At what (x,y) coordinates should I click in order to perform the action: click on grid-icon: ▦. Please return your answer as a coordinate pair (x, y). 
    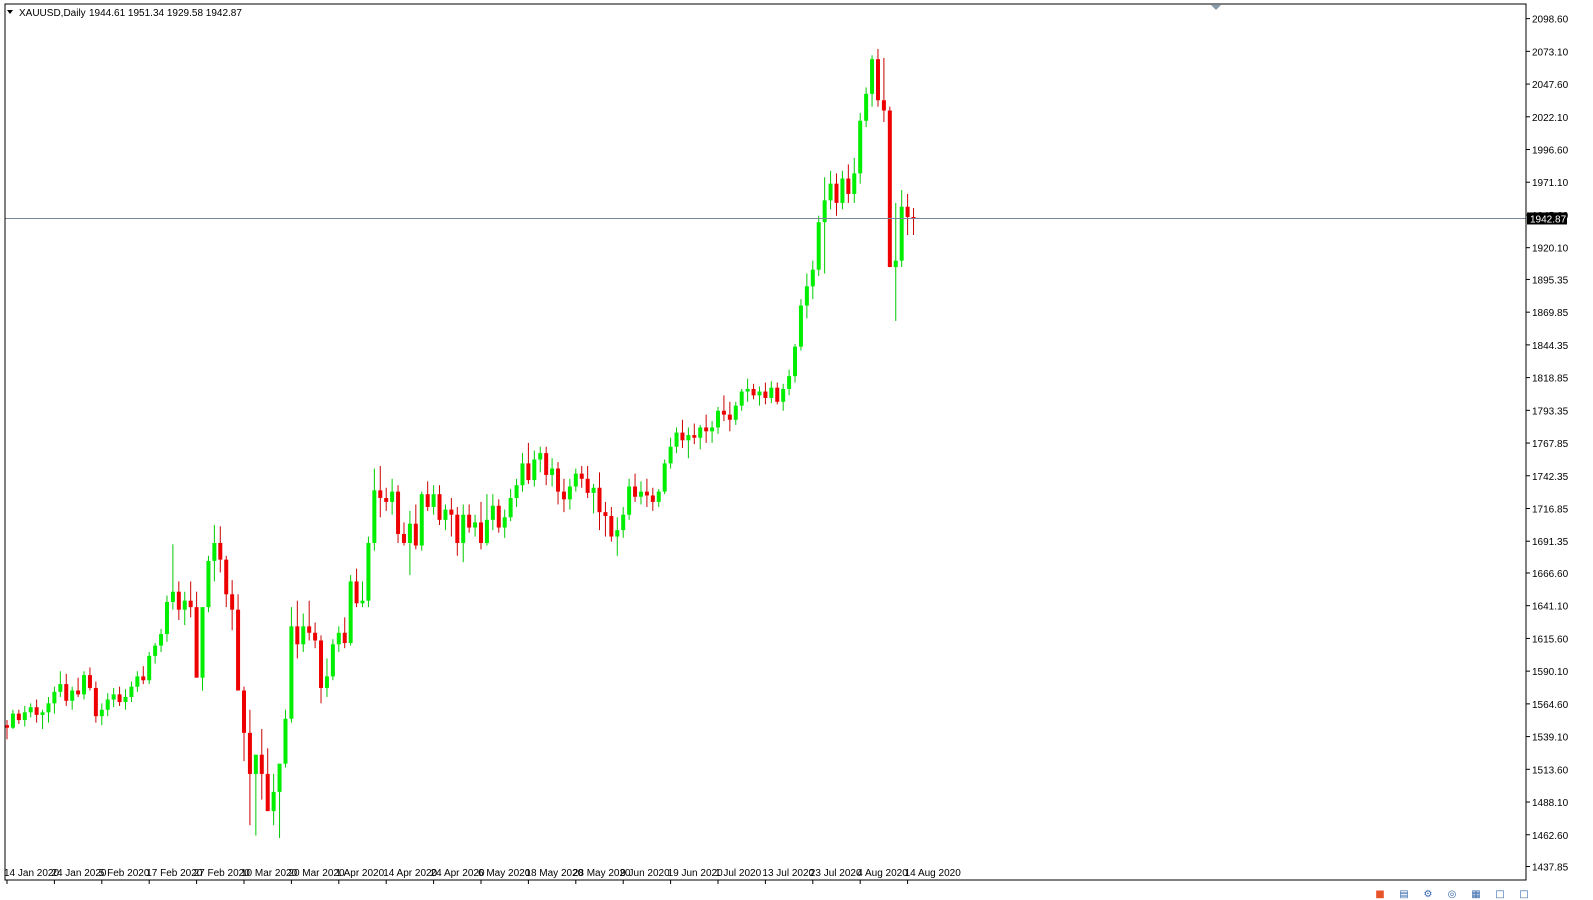
    Looking at the image, I should click on (1476, 894).